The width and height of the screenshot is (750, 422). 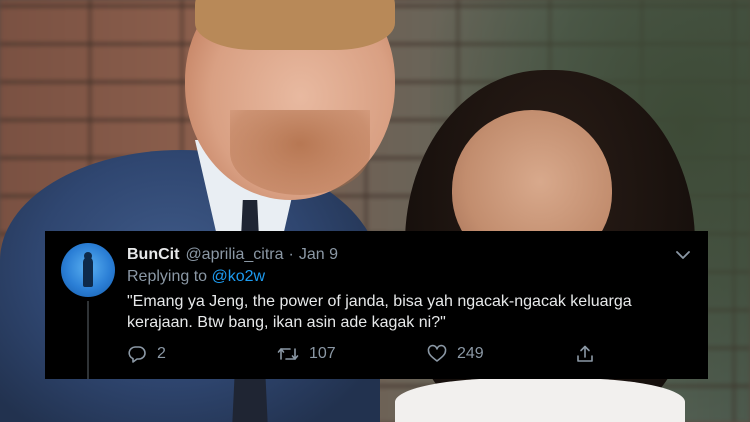 What do you see at coordinates (455, 354) in the screenshot?
I see `like-button: 249` at bounding box center [455, 354].